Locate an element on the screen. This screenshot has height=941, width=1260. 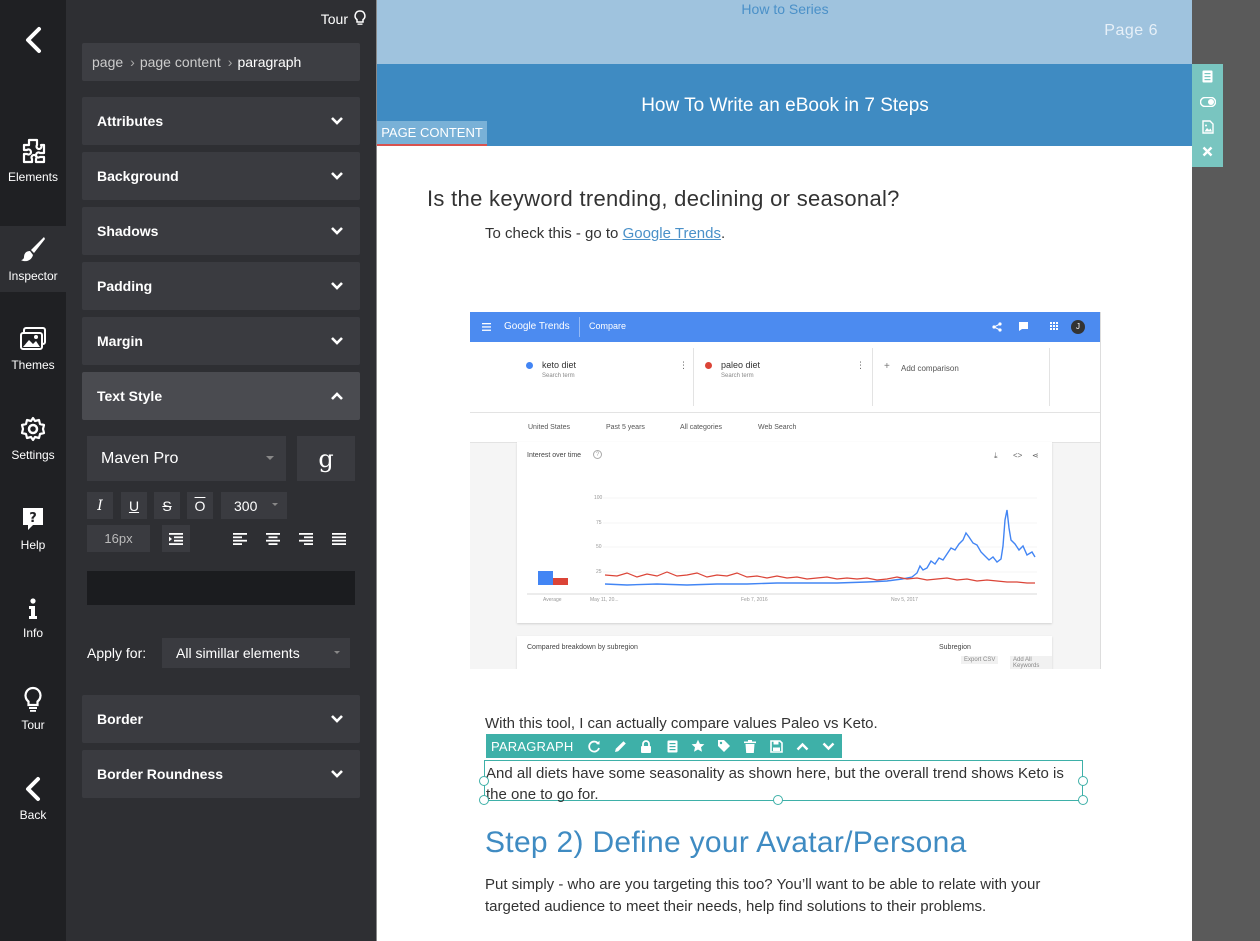
section-attributes: Attributes is located at coordinates (221, 121).